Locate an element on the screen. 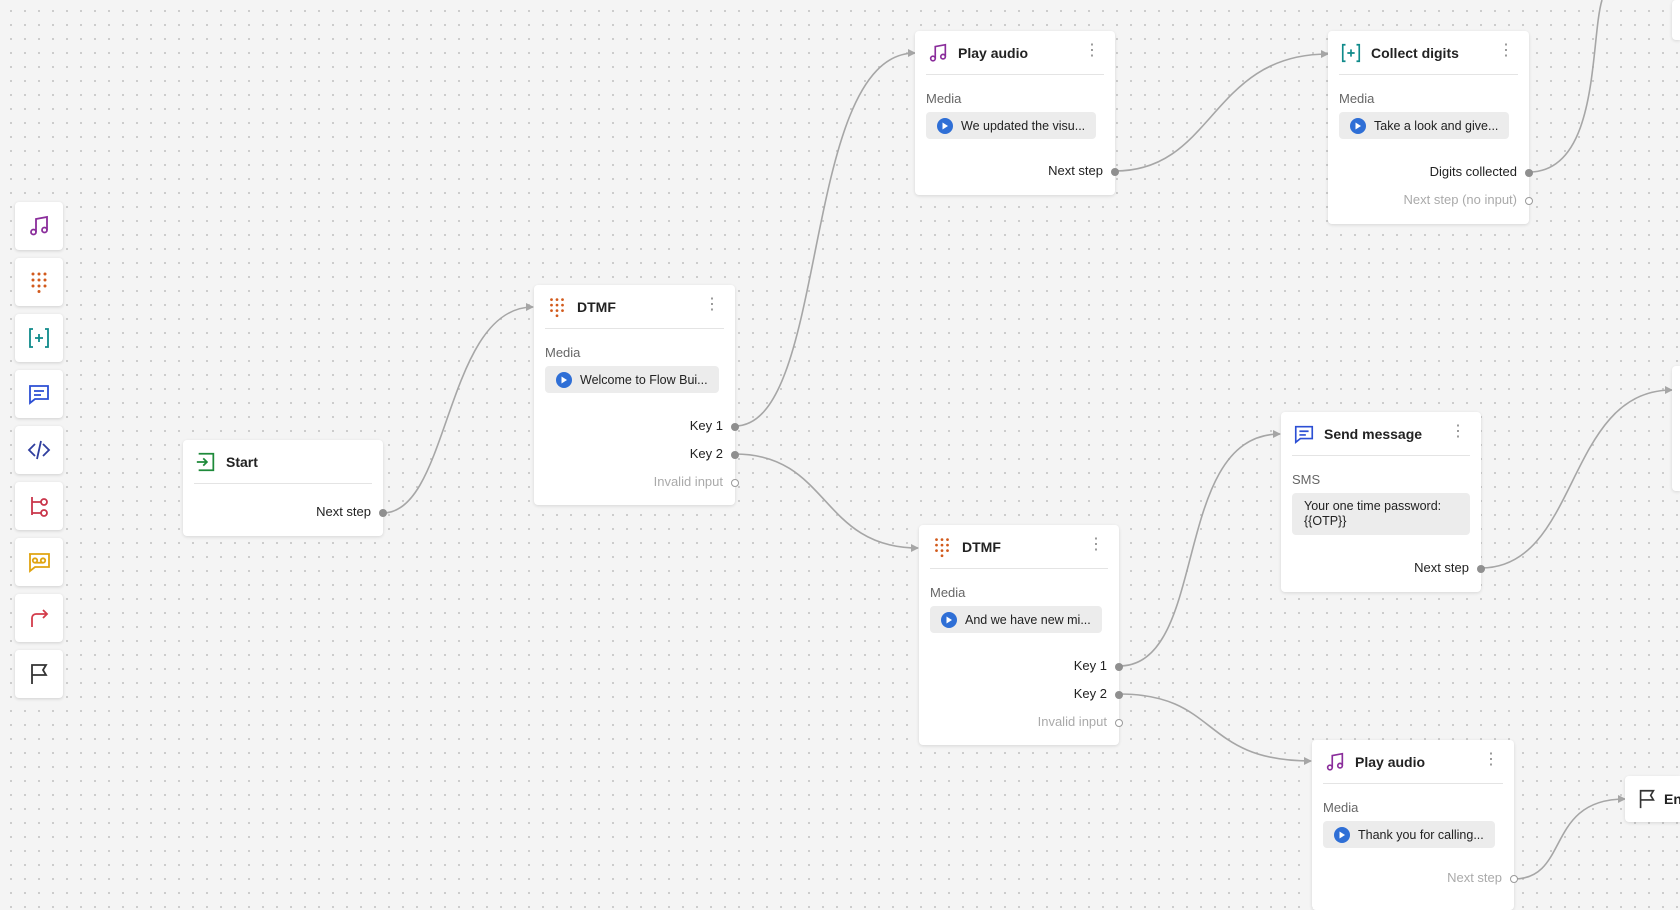 The image size is (1680, 910). no-input-label: Next step (no input) is located at coordinates (1460, 199).